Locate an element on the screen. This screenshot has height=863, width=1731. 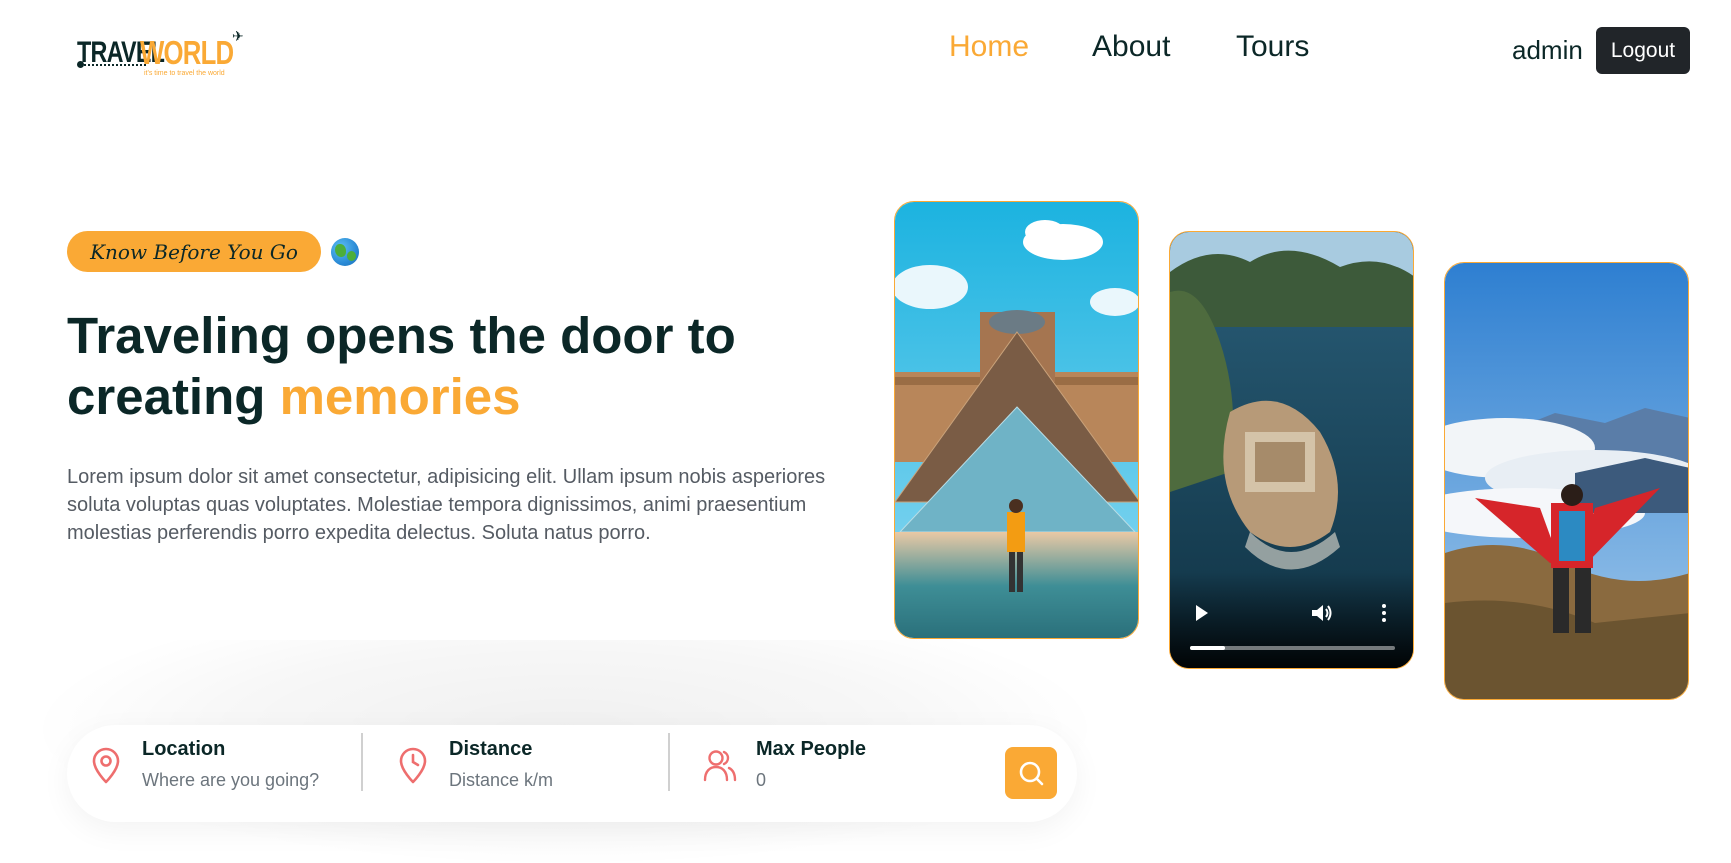
hero-video-island is located at coordinates (1291, 450).